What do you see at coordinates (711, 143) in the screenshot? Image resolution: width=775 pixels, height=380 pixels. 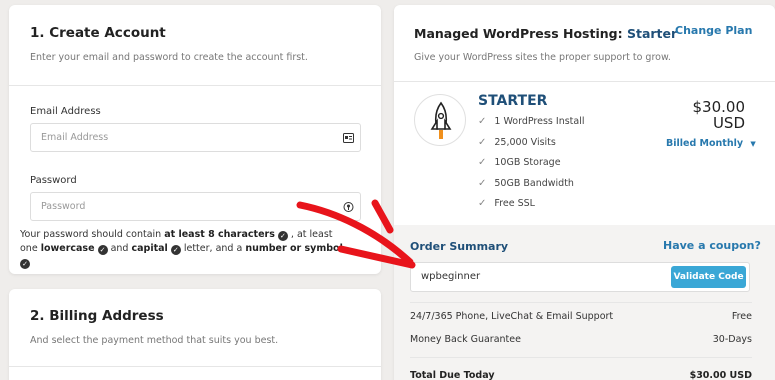 I see `billing-cycle-dropdown: Billed Monthly ▼` at bounding box center [711, 143].